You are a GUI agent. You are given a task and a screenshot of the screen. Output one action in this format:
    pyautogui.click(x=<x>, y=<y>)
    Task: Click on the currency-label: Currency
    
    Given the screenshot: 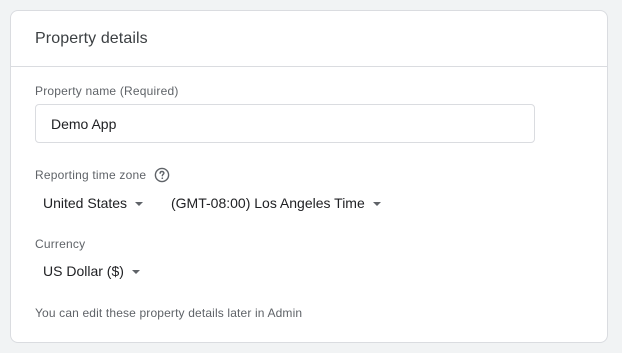 What is the action you would take?
    pyautogui.click(x=60, y=244)
    